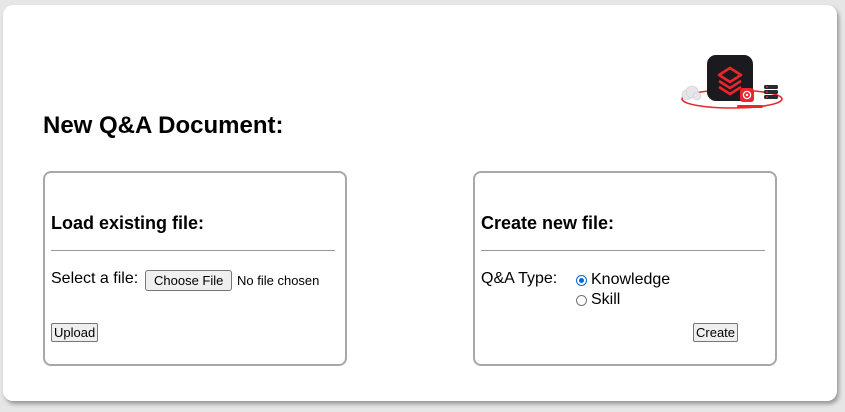 The height and width of the screenshot is (412, 845). I want to click on radio-option-knowledge: Knowledge, so click(622, 280).